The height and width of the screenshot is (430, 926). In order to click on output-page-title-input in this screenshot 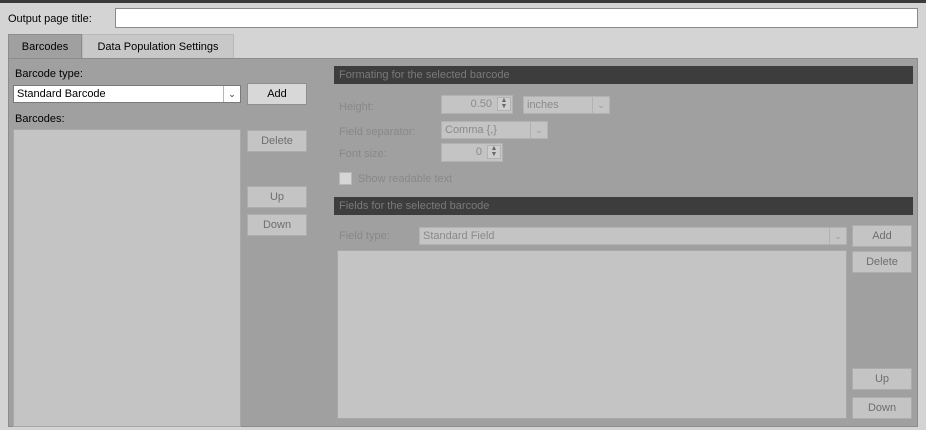, I will do `click(516, 18)`.